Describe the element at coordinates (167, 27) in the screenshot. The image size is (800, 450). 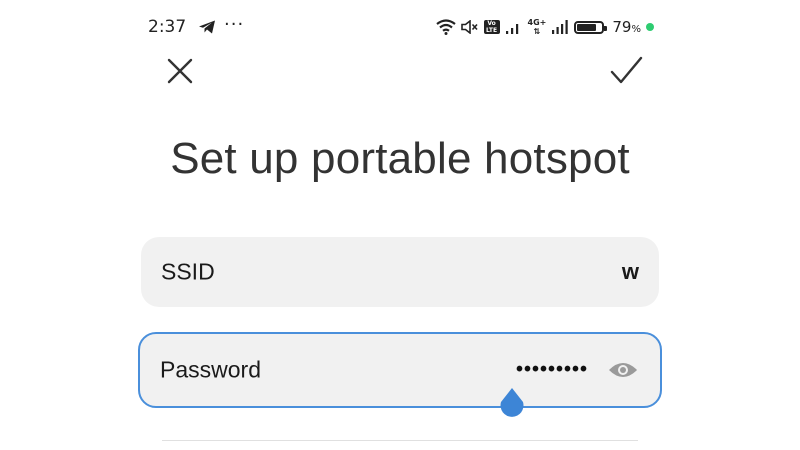
I see `status-time: 2:37` at that location.